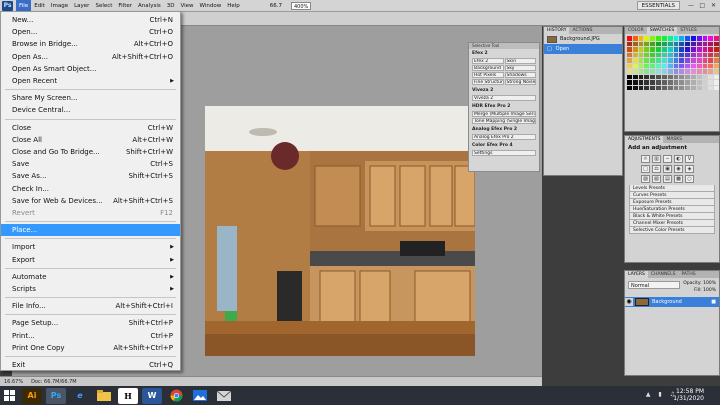  I want to click on nik-section-viveza: Viveza 2, so click(504, 90).